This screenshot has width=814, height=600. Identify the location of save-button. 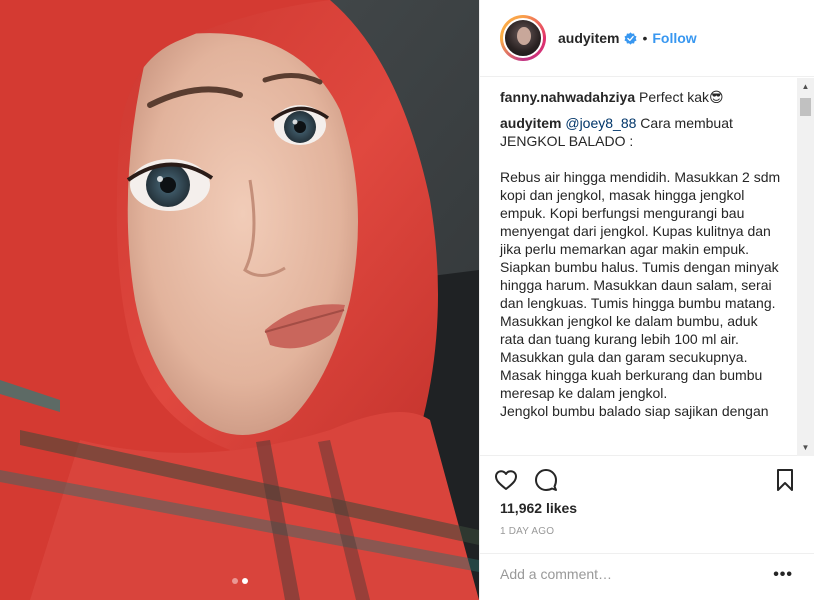
(785, 482).